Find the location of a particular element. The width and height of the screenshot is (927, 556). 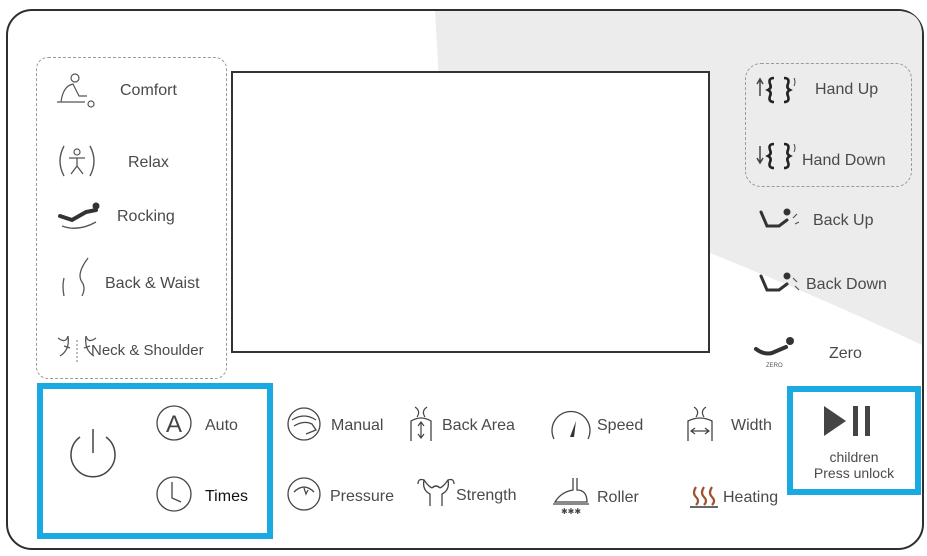

relax-label: Relax is located at coordinates (148, 162).